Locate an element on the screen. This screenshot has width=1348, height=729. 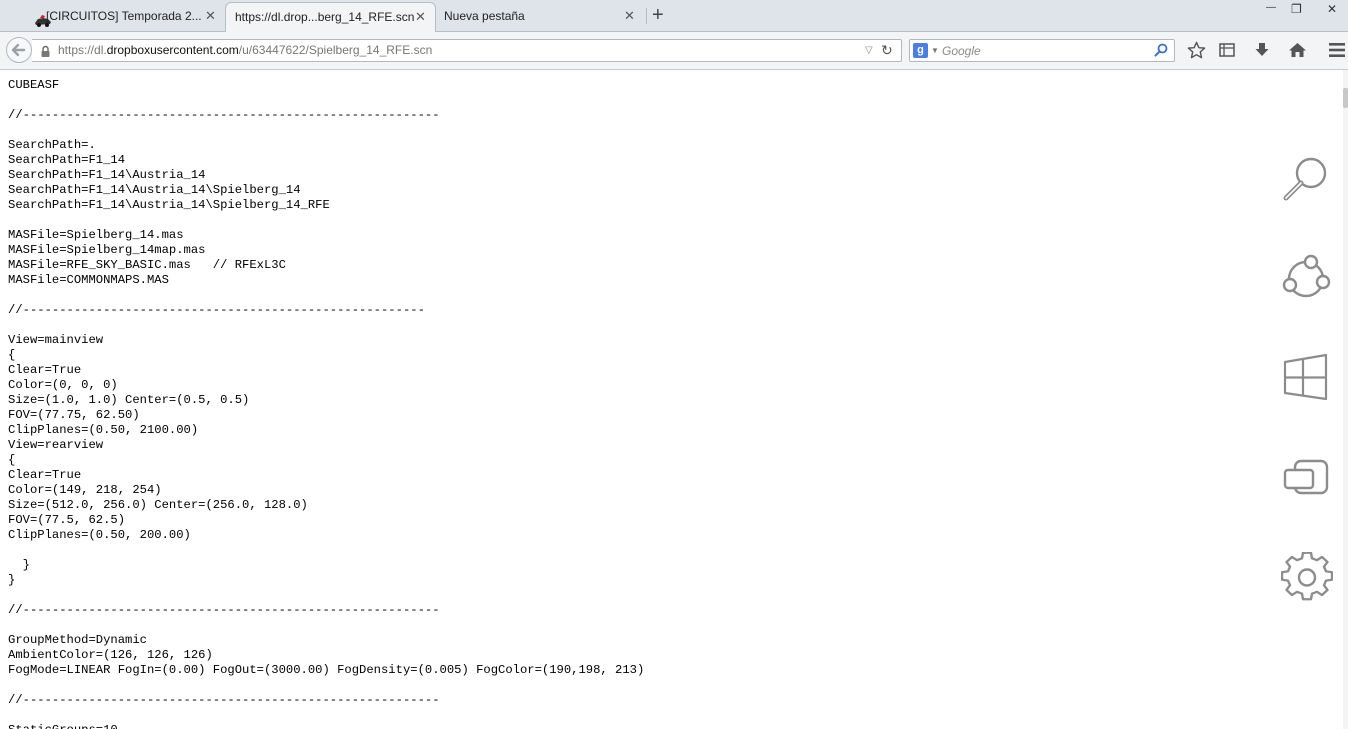
search-charm-icon is located at coordinates (1307, 178).